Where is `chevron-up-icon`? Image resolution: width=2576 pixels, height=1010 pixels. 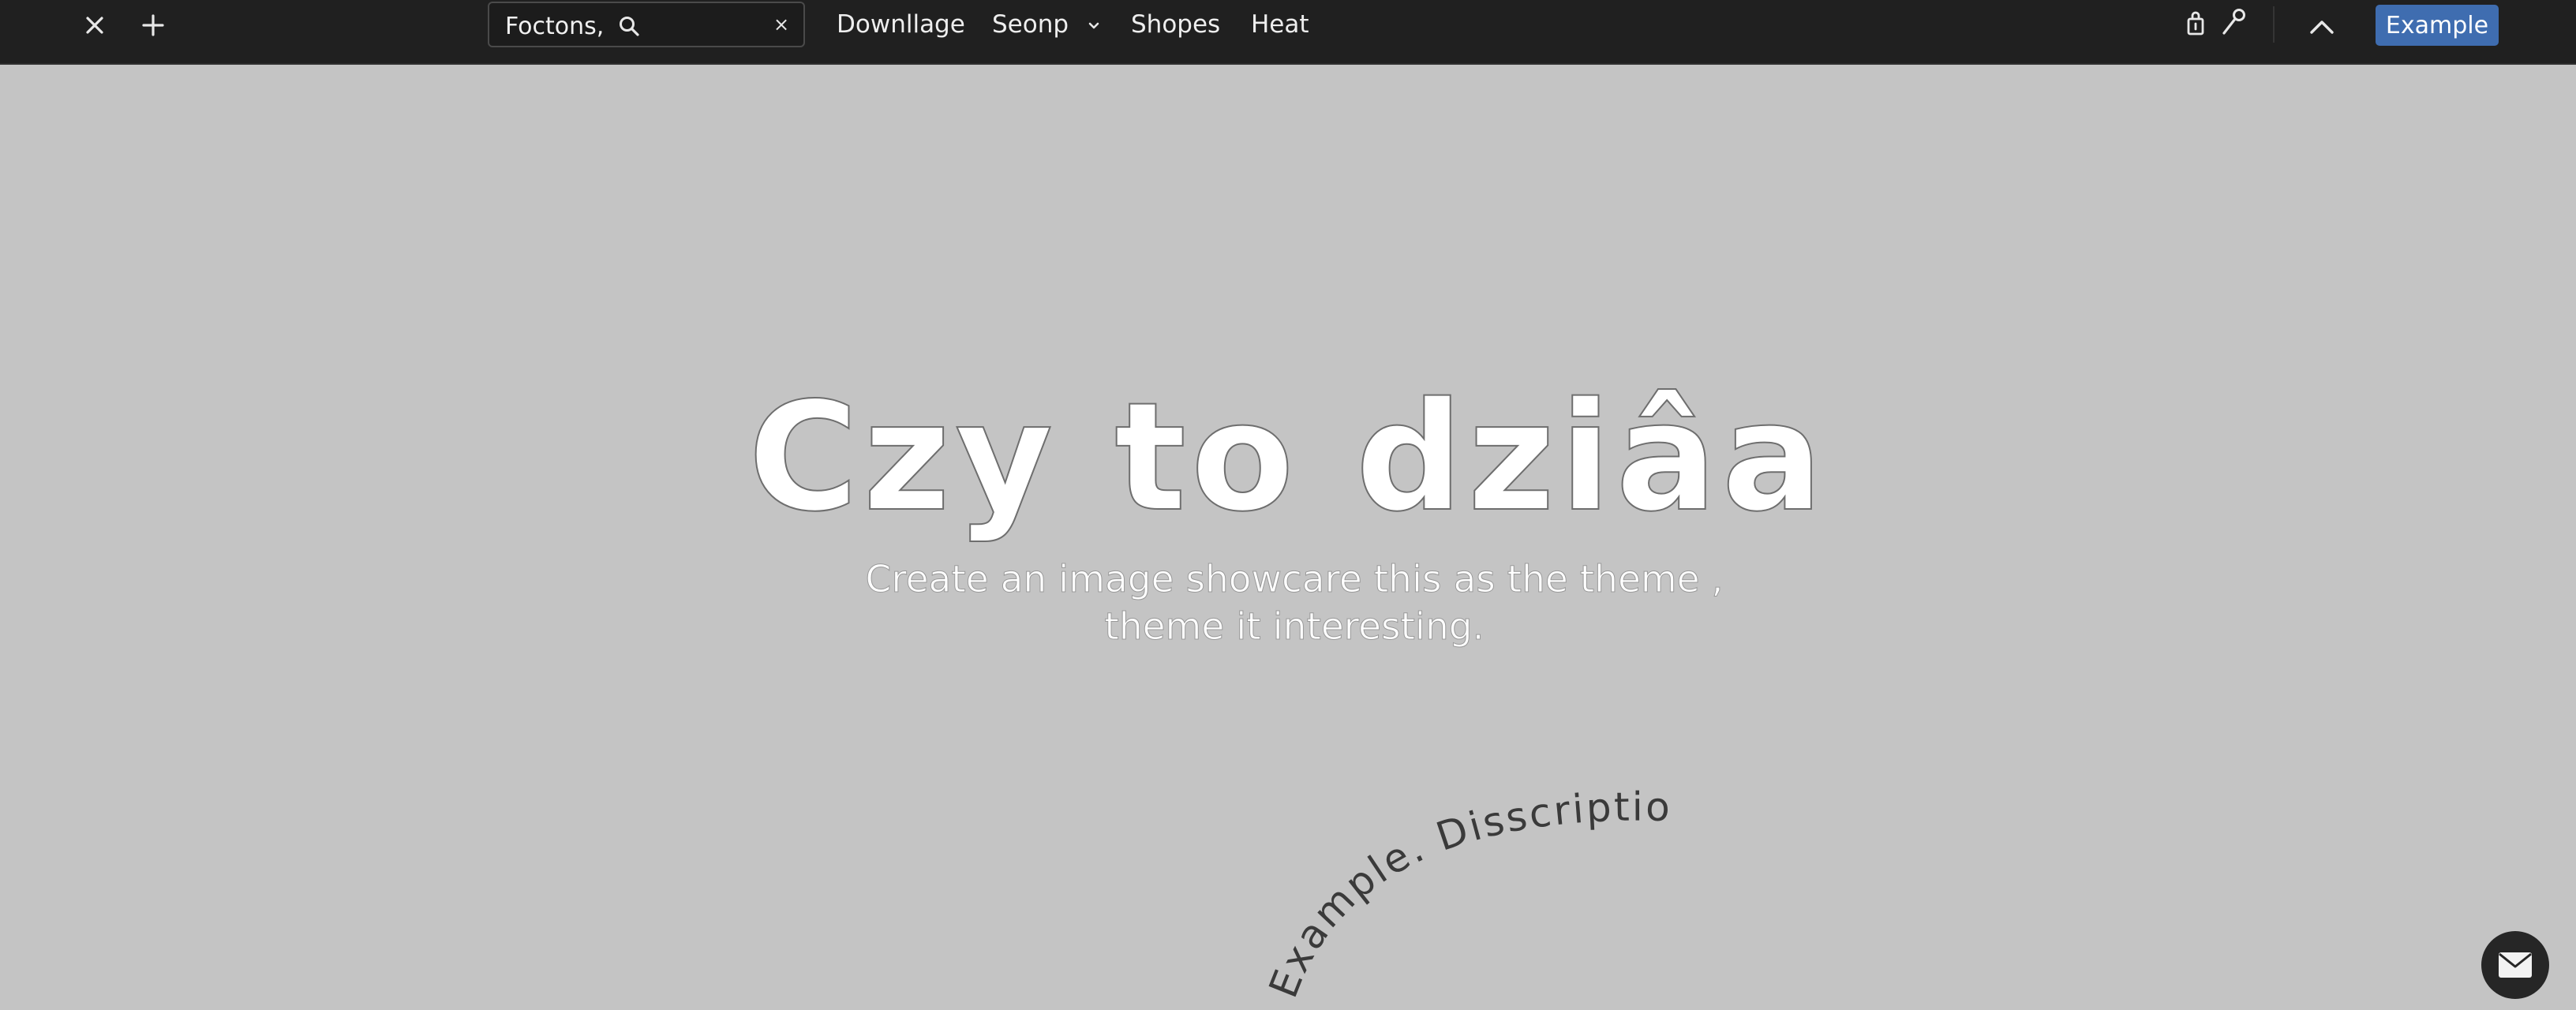
chevron-up-icon is located at coordinates (2322, 27).